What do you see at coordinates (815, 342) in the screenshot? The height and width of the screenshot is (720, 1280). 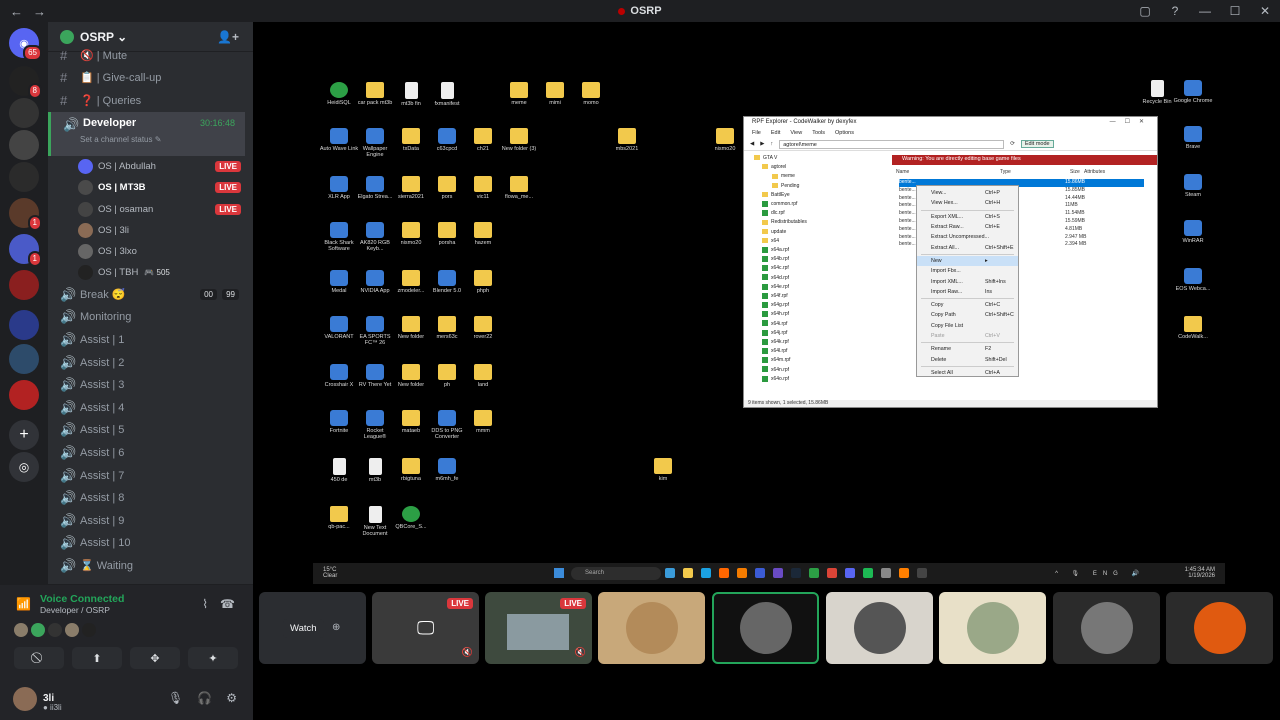 I see `tree-item: x64k.rpf` at bounding box center [815, 342].